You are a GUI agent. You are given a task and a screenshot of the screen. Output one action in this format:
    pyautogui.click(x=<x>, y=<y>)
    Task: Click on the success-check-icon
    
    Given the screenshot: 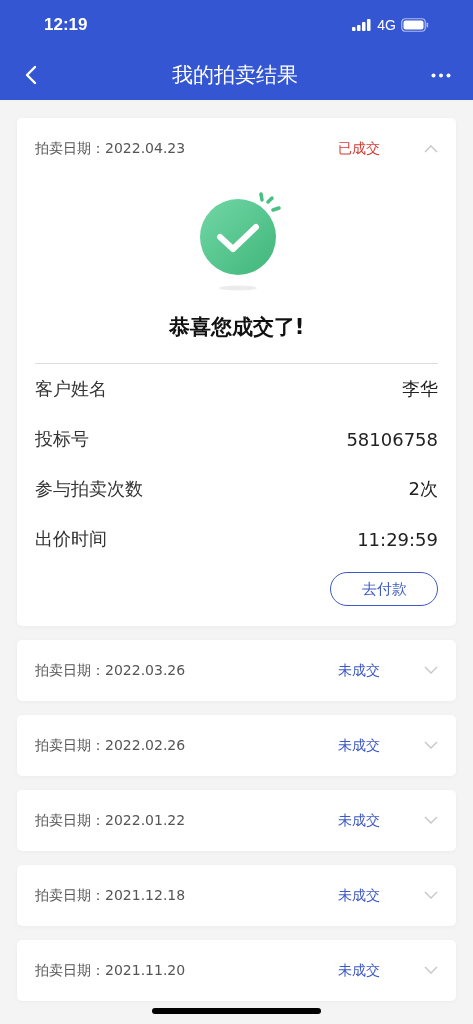 What is the action you would take?
    pyautogui.click(x=241, y=241)
    